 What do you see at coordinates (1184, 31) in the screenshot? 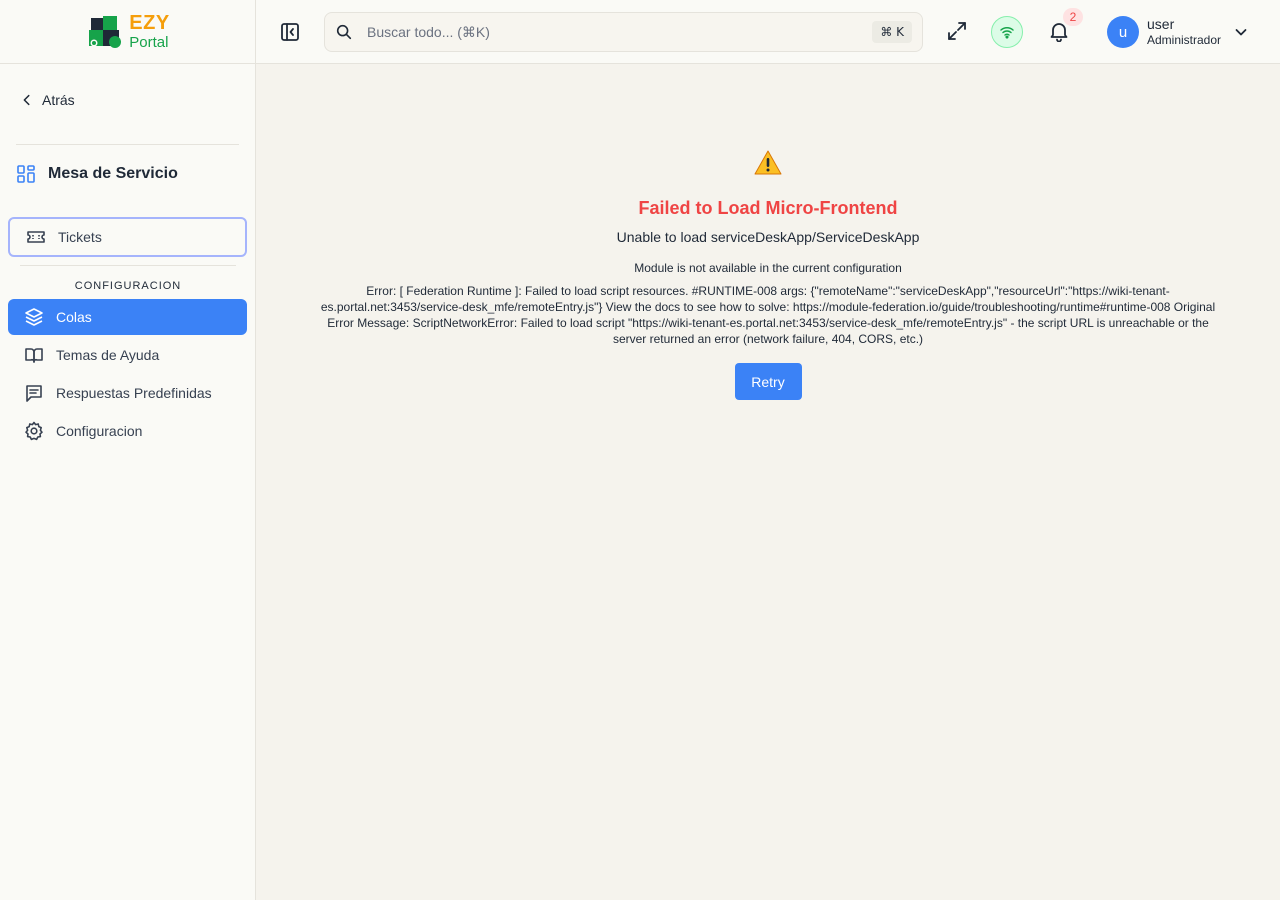
I see `user-info: user Administrador` at bounding box center [1184, 31].